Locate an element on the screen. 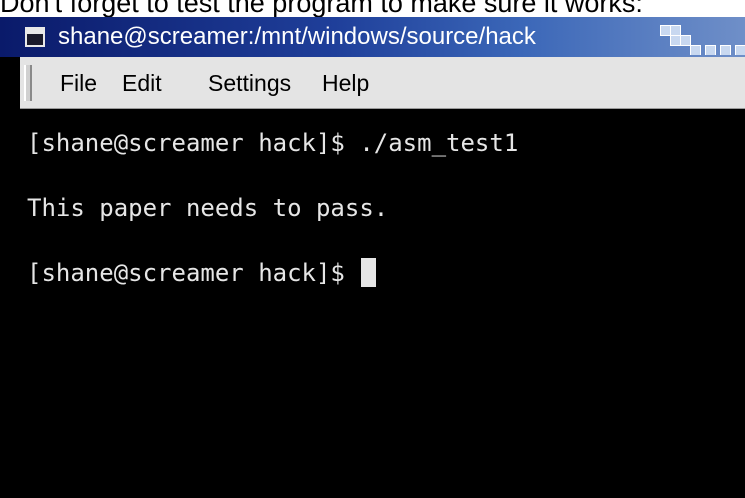 The height and width of the screenshot is (498, 745). terminal-line-prompt: [shane@screamer hack]$ is located at coordinates (202, 273).